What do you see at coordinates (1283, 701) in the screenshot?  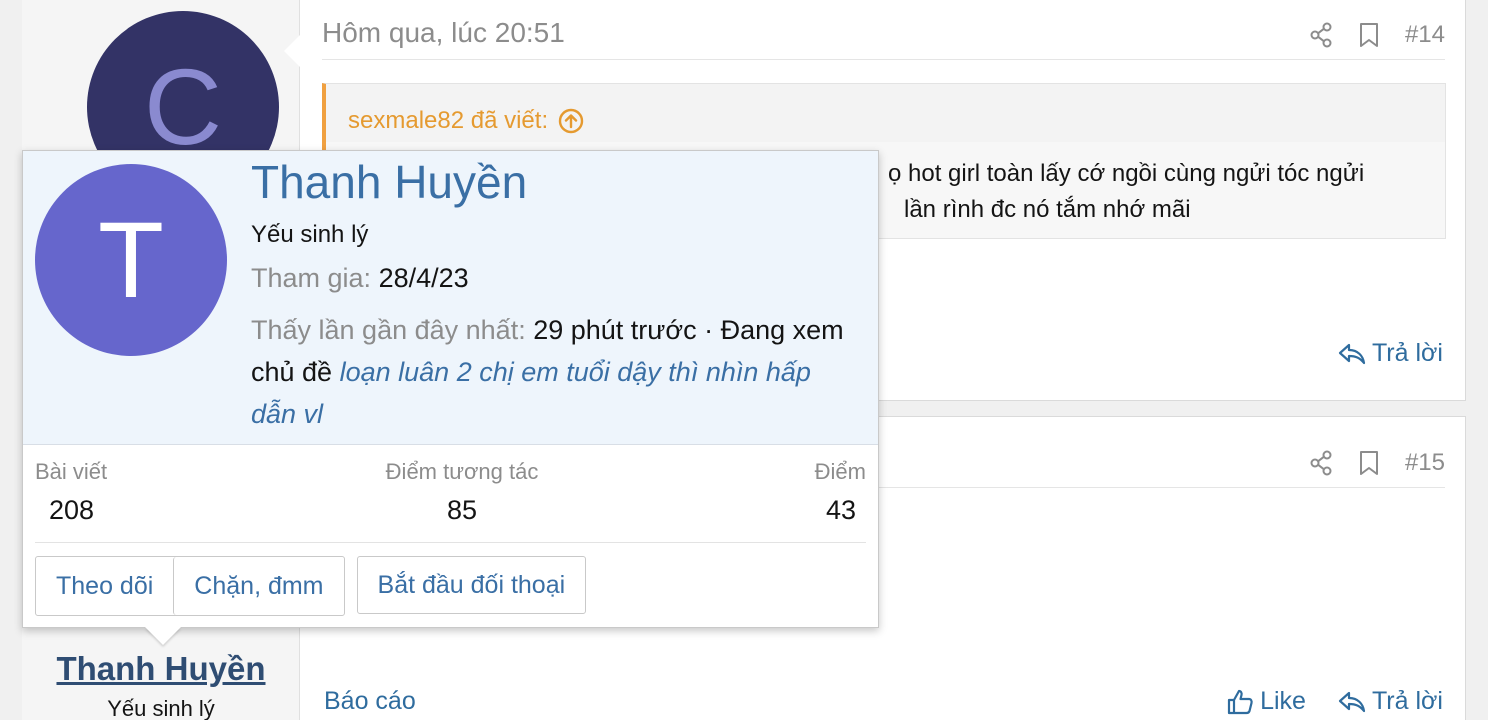 I see `like-label: Like` at bounding box center [1283, 701].